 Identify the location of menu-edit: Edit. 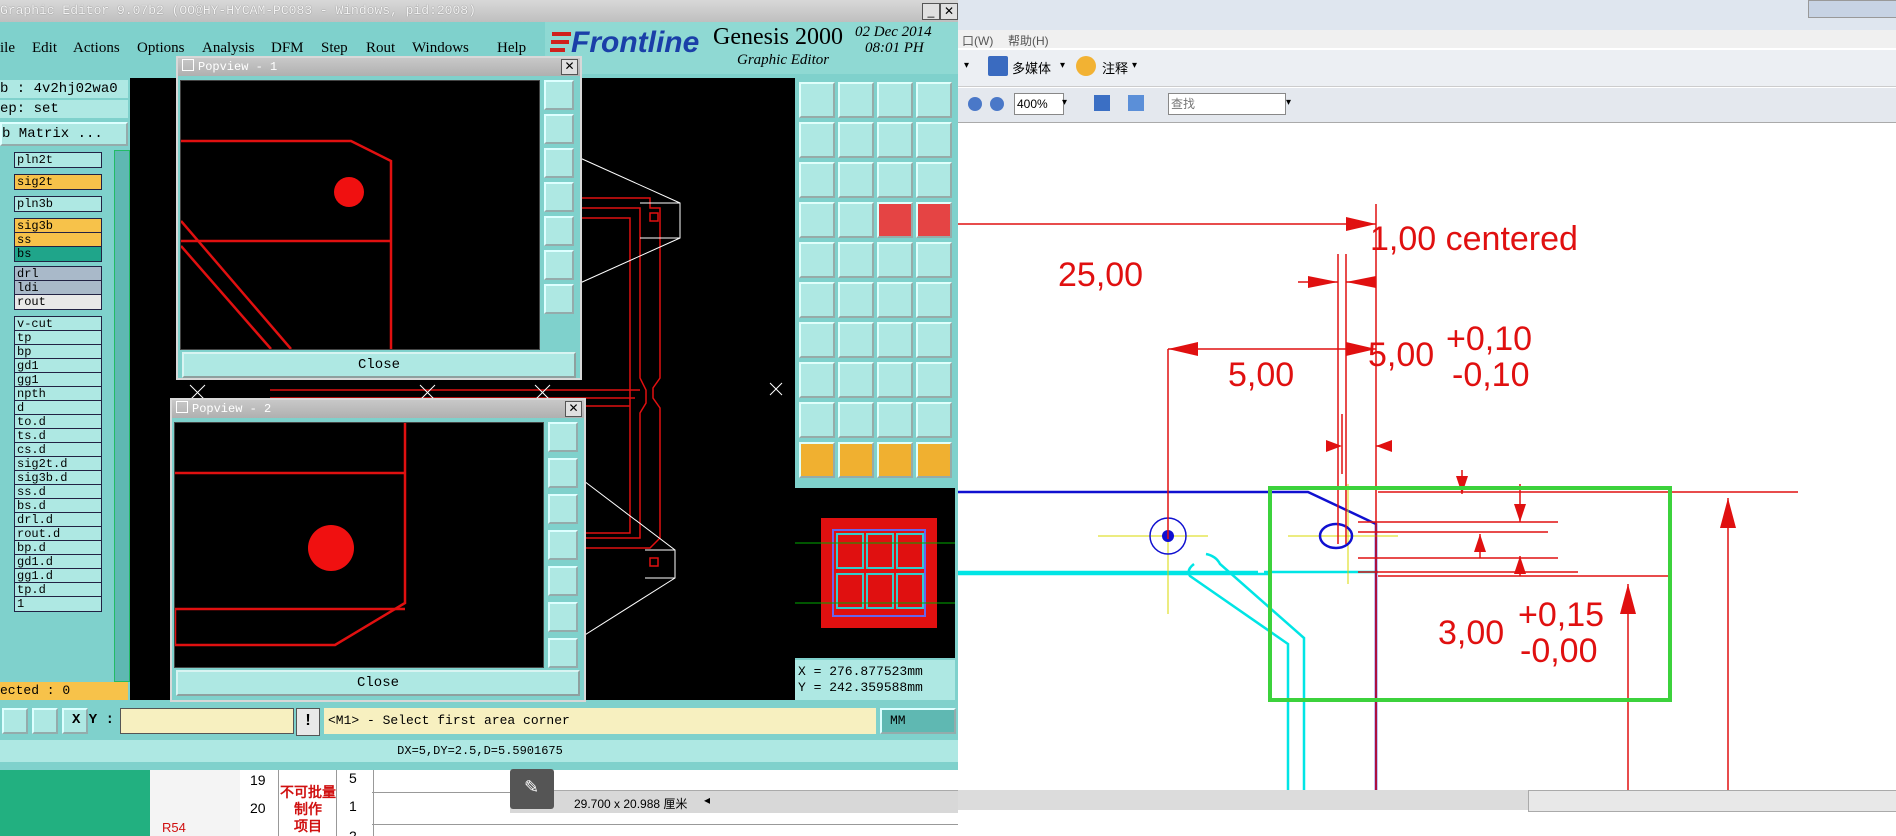
(44, 48).